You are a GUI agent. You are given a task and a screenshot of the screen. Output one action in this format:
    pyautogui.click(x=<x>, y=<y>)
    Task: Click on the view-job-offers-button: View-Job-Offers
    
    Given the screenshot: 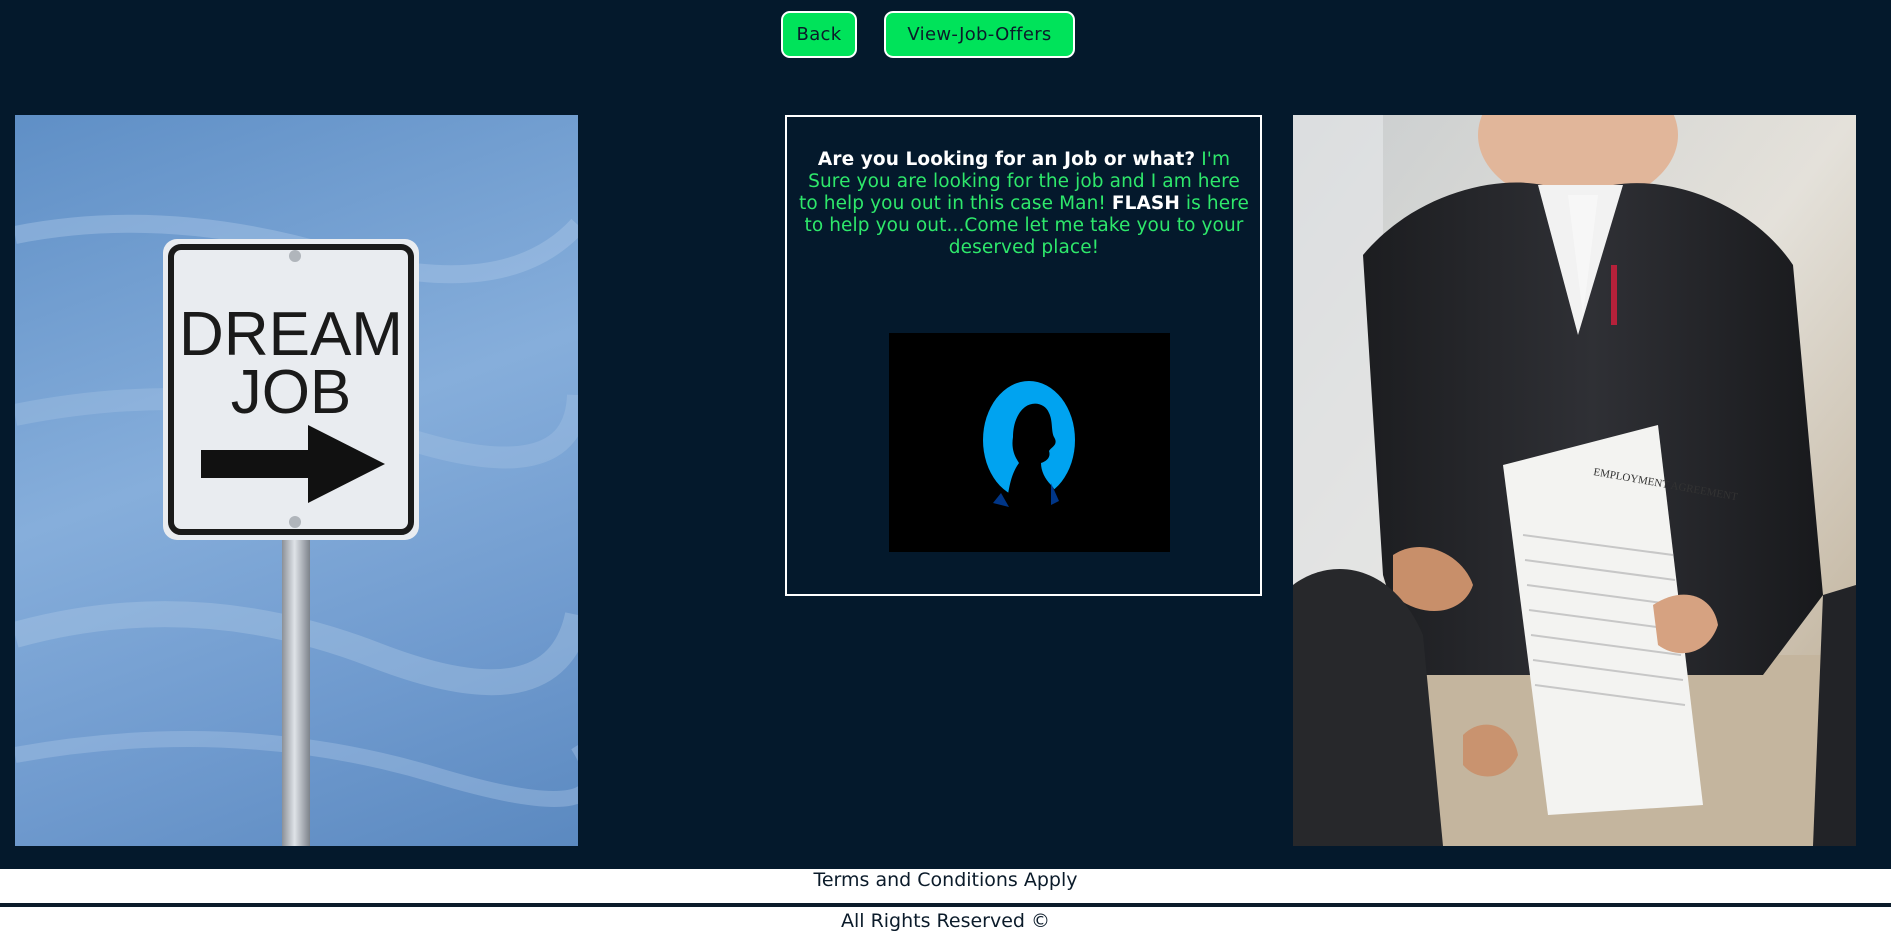 What is the action you would take?
    pyautogui.click(x=979, y=34)
    